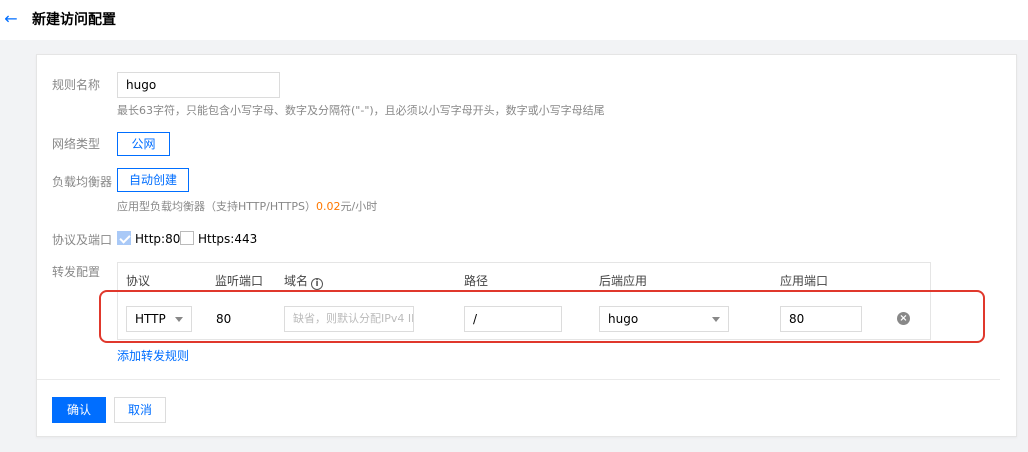  I want to click on auto-create-button: 自动创建, so click(153, 180).